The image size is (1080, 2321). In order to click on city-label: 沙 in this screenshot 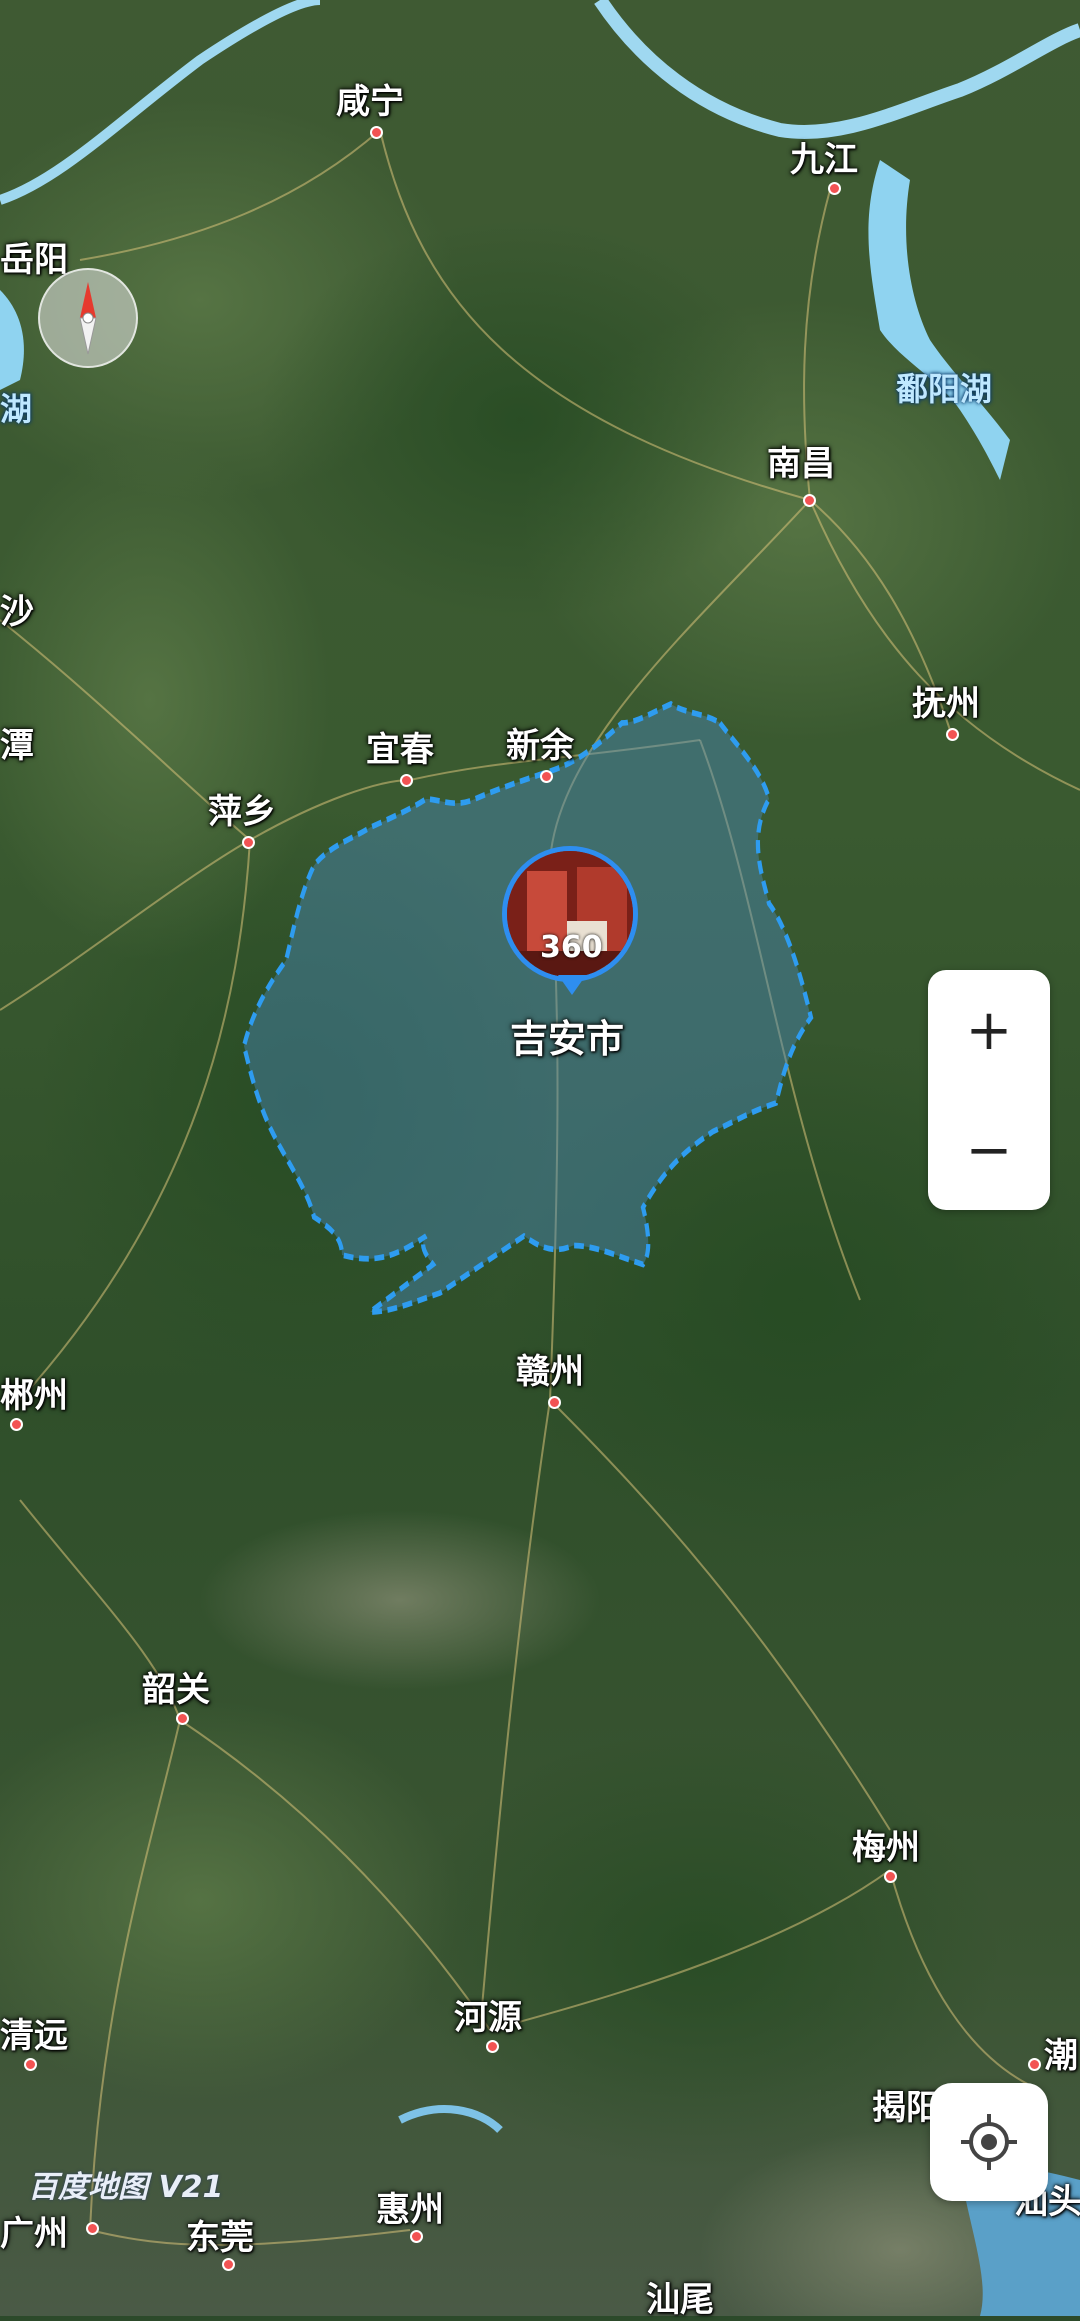, I will do `click(17, 608)`.